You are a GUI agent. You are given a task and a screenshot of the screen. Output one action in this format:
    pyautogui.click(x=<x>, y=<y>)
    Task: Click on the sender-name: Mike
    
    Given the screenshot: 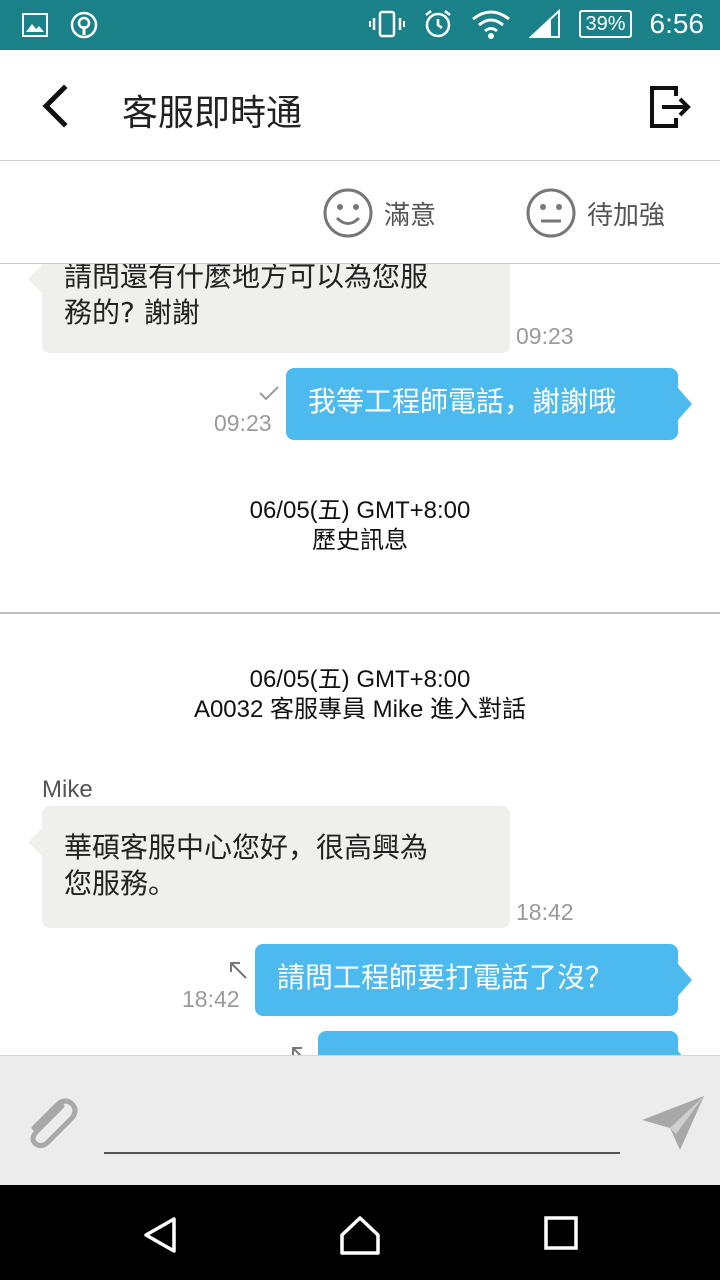 What is the action you would take?
    pyautogui.click(x=67, y=789)
    